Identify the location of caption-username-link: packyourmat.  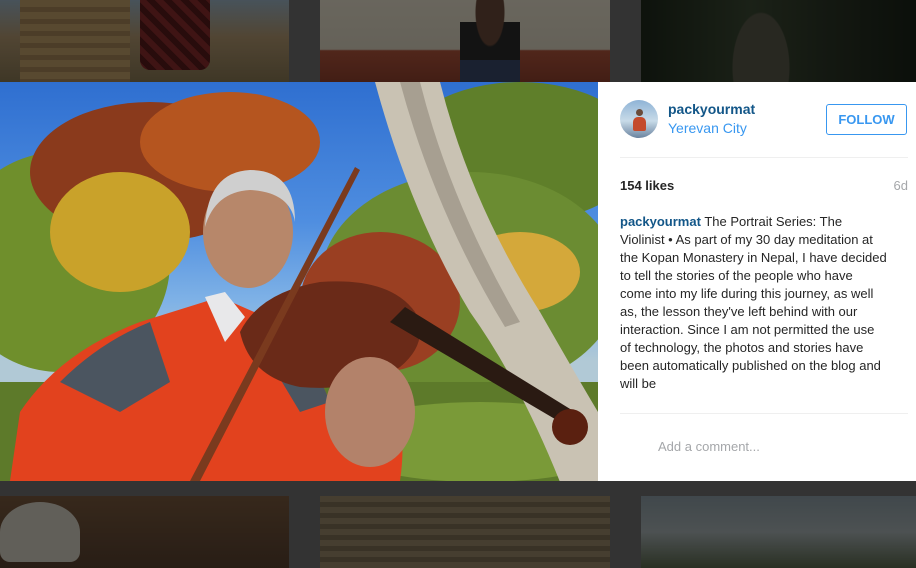
(660, 221).